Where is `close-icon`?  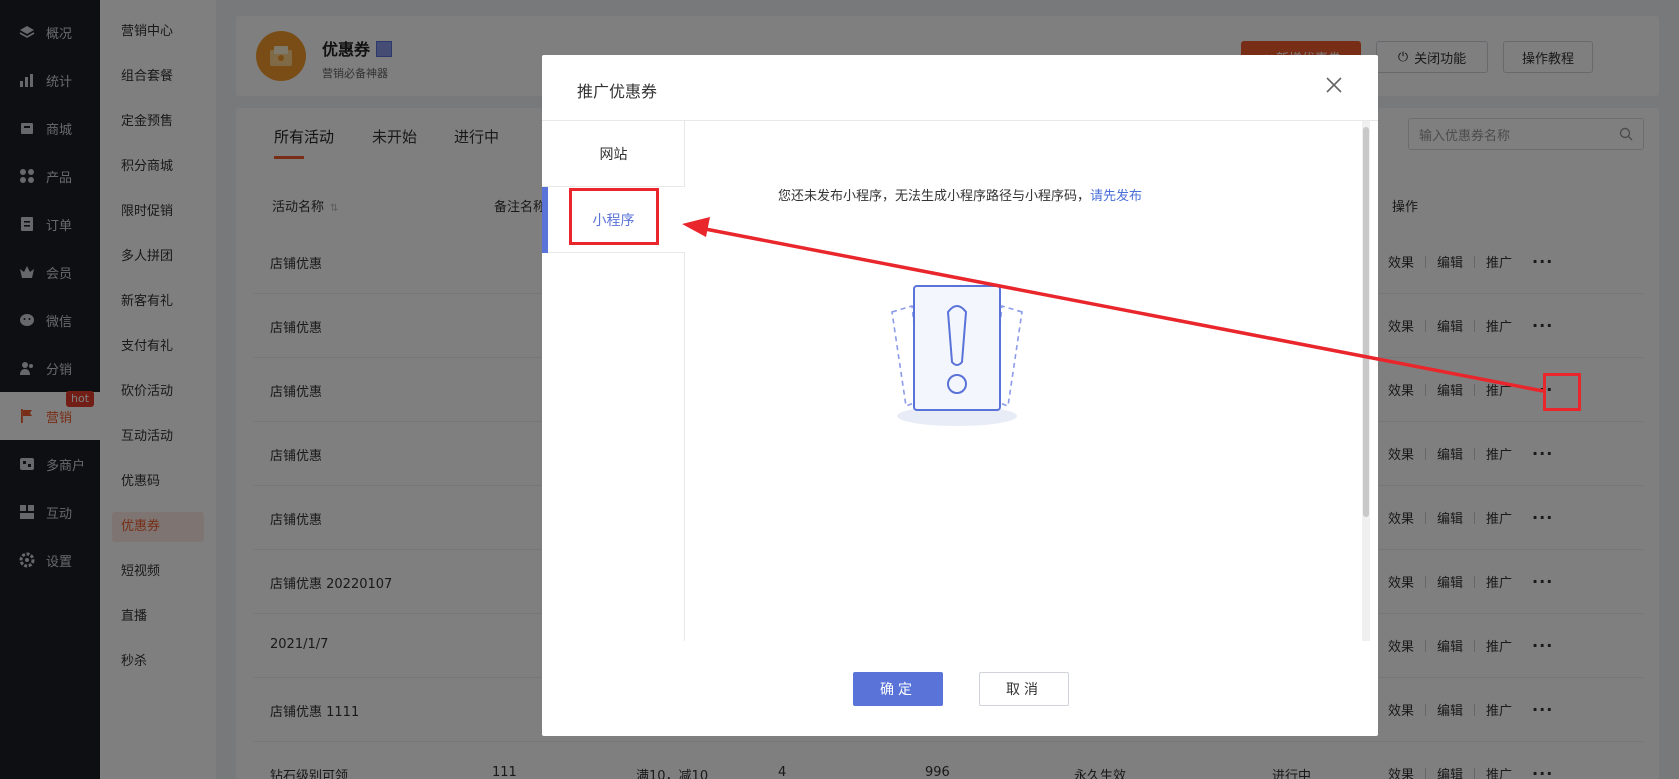 close-icon is located at coordinates (1334, 85).